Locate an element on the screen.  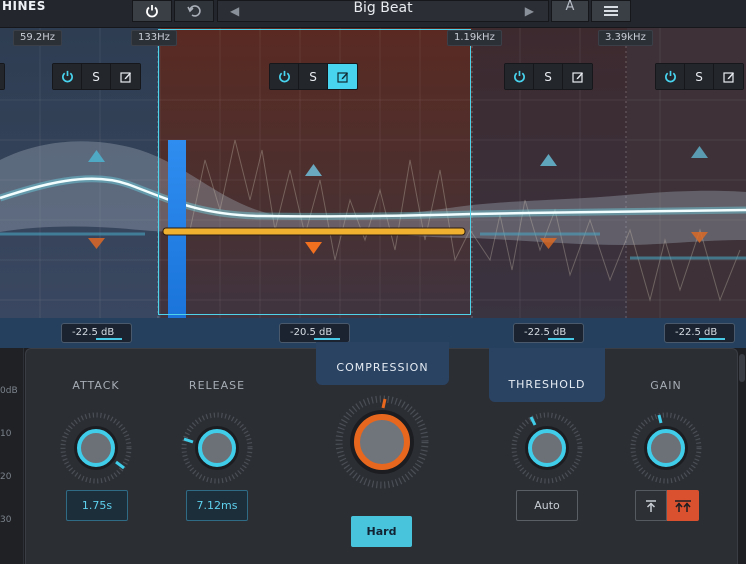
knee-hard-button: Hard is located at coordinates (381, 531).